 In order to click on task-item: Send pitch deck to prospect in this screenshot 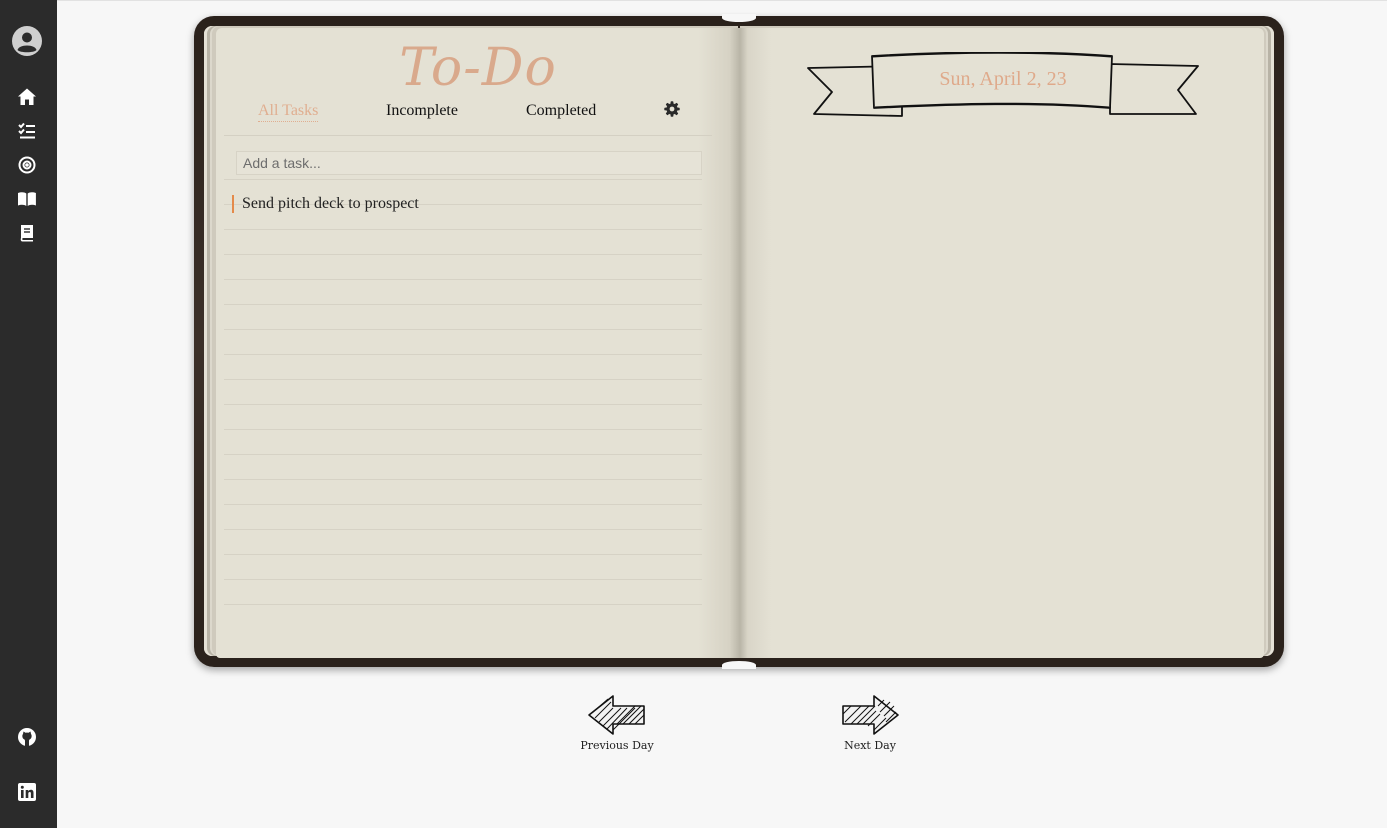, I will do `click(325, 204)`.